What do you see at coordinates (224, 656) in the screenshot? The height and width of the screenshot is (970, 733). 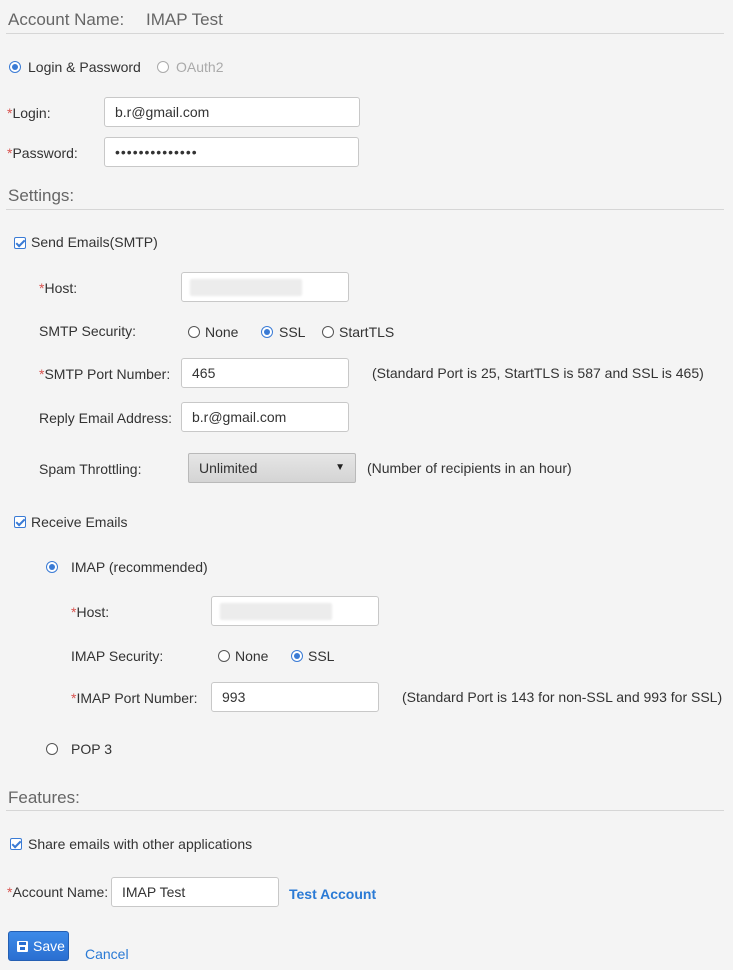 I see `imap-security-none-radio` at bounding box center [224, 656].